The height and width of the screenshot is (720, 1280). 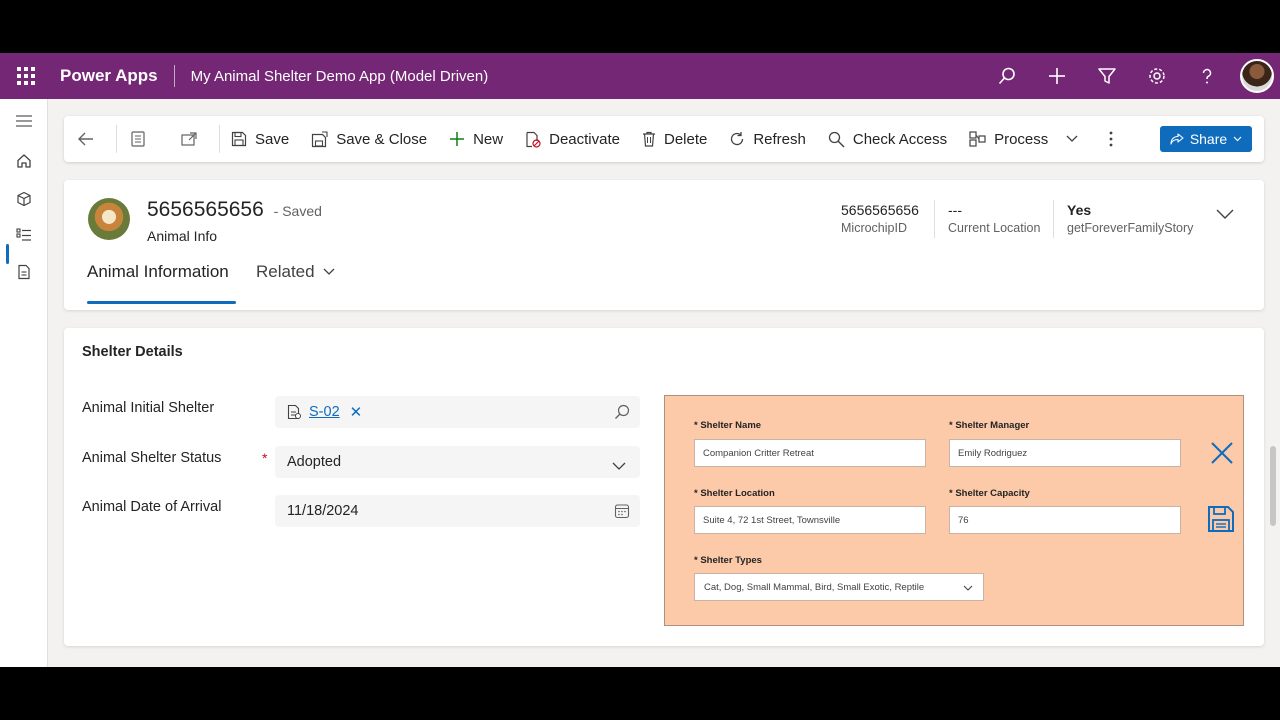 What do you see at coordinates (382, 139) in the screenshot?
I see `save-close-label: Save & Close` at bounding box center [382, 139].